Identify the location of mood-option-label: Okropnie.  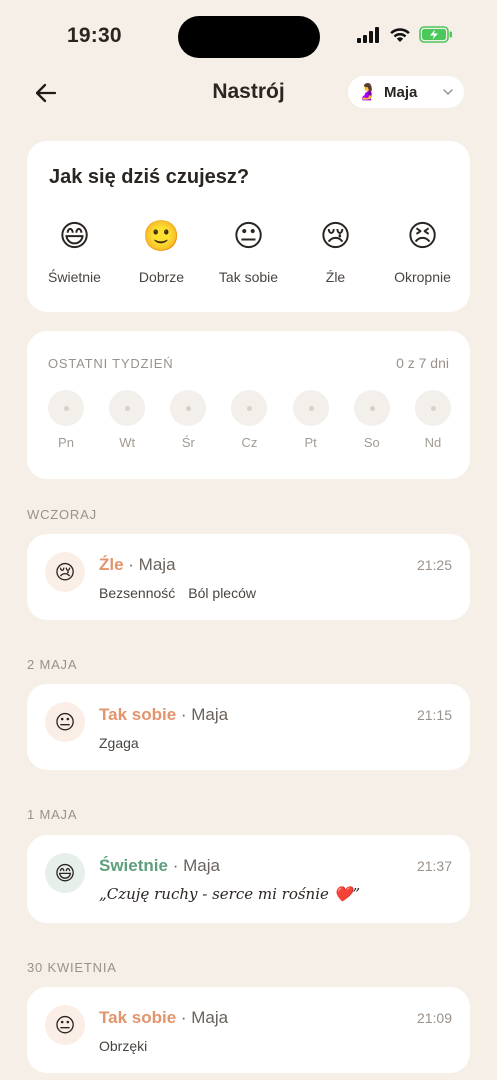
(422, 277).